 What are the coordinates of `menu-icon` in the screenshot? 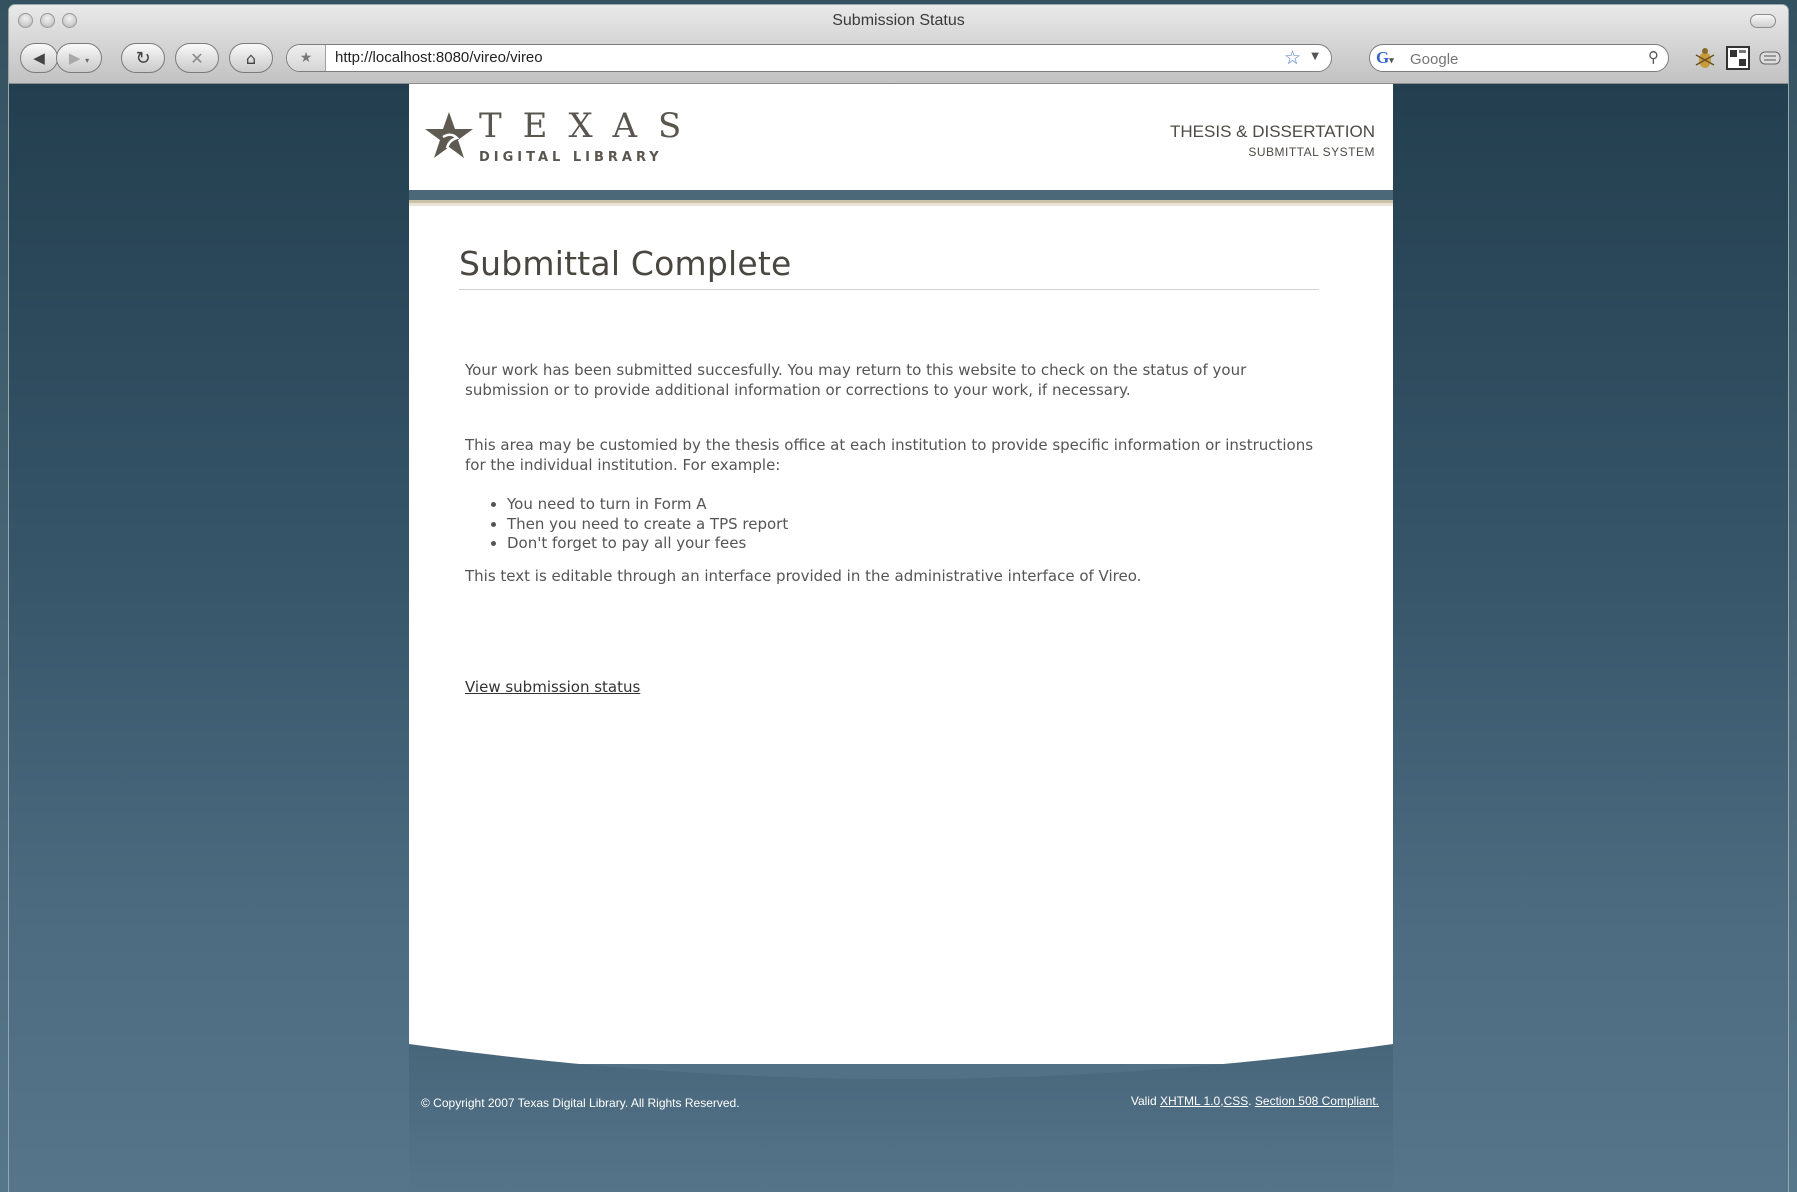 It's located at (1770, 58).